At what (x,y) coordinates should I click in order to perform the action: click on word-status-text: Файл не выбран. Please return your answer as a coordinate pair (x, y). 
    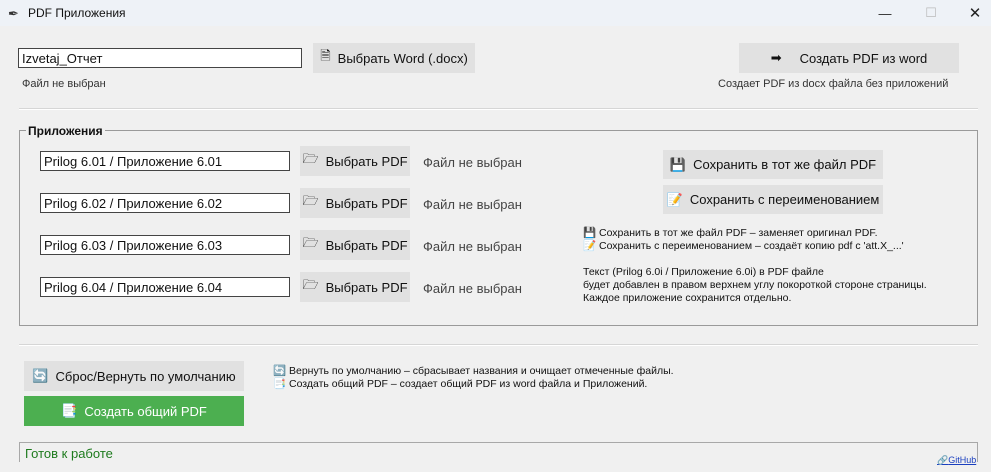
    Looking at the image, I should click on (64, 84).